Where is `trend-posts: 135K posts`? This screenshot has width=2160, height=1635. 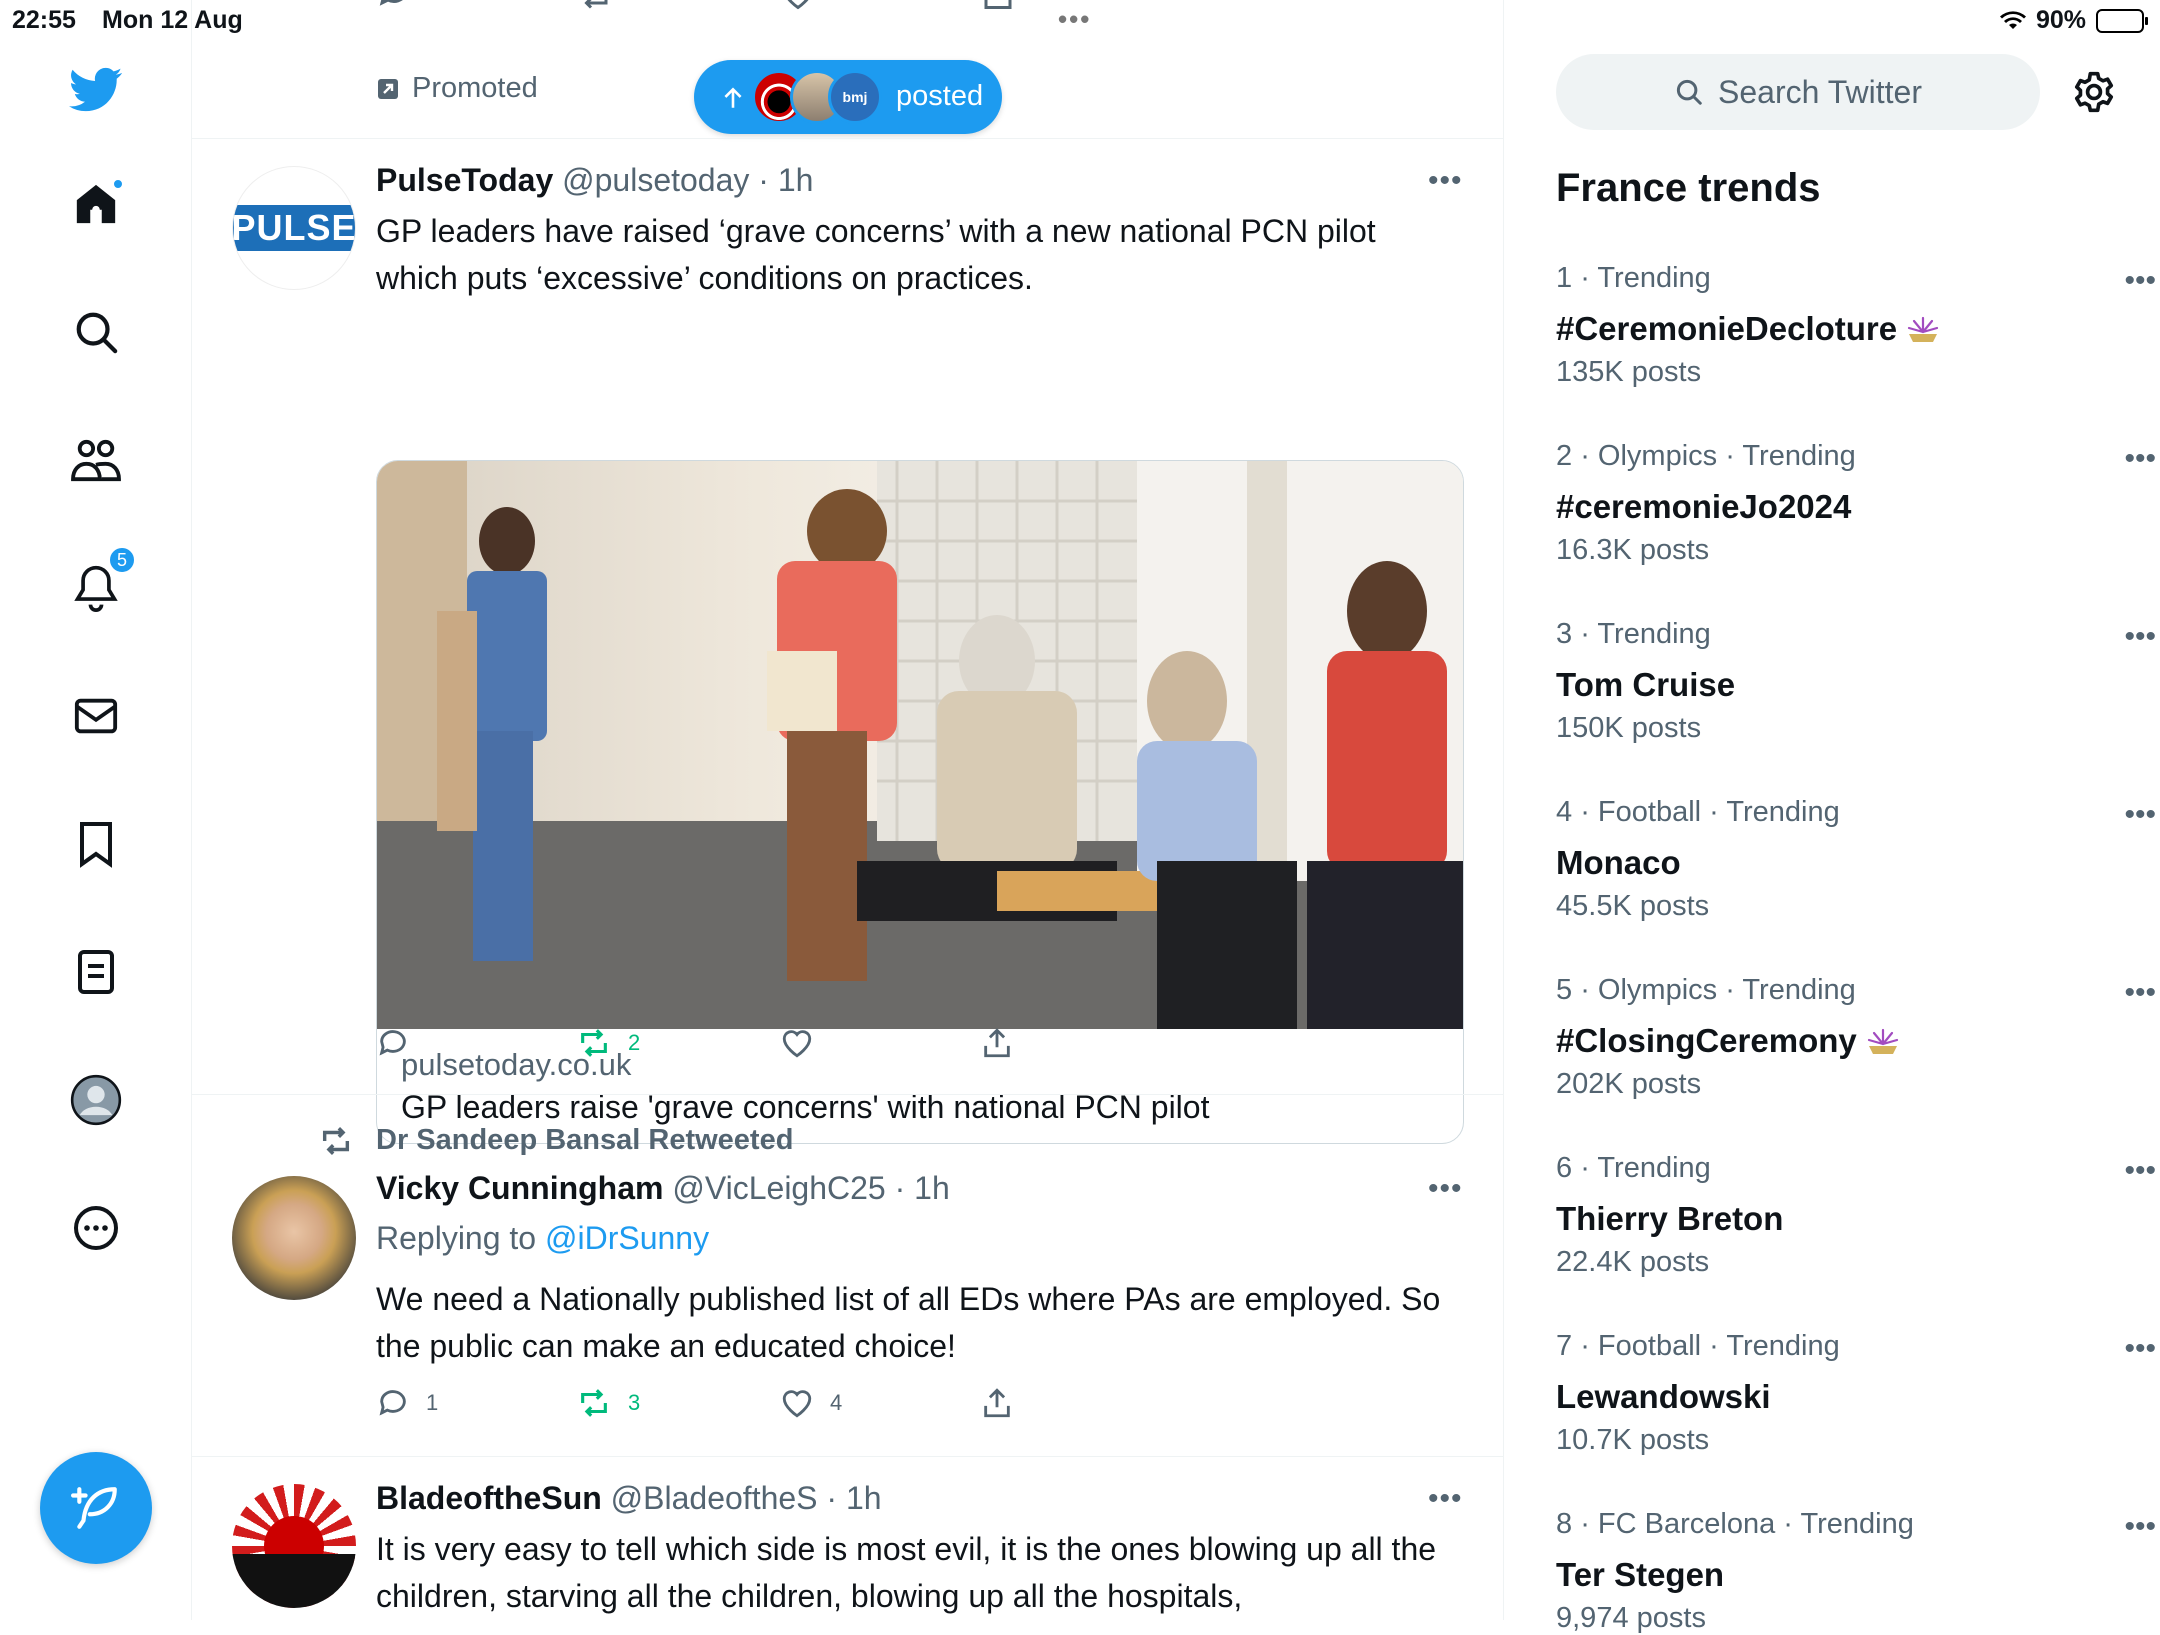 trend-posts: 135K posts is located at coordinates (1629, 372).